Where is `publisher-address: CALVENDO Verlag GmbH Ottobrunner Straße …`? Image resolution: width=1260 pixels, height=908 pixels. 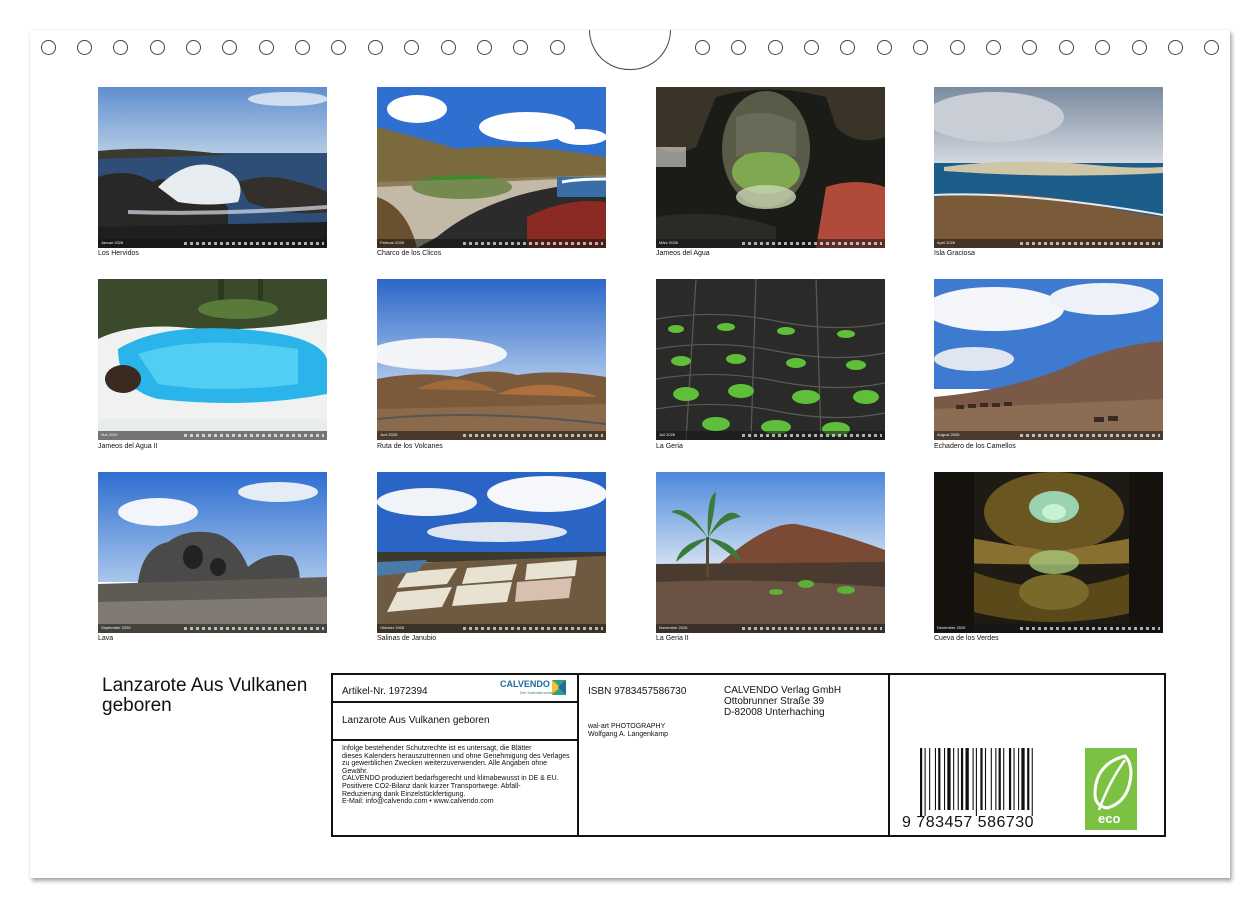
publisher-address: CALVENDO Verlag GmbH Ottobrunner Straße … is located at coordinates (782, 701).